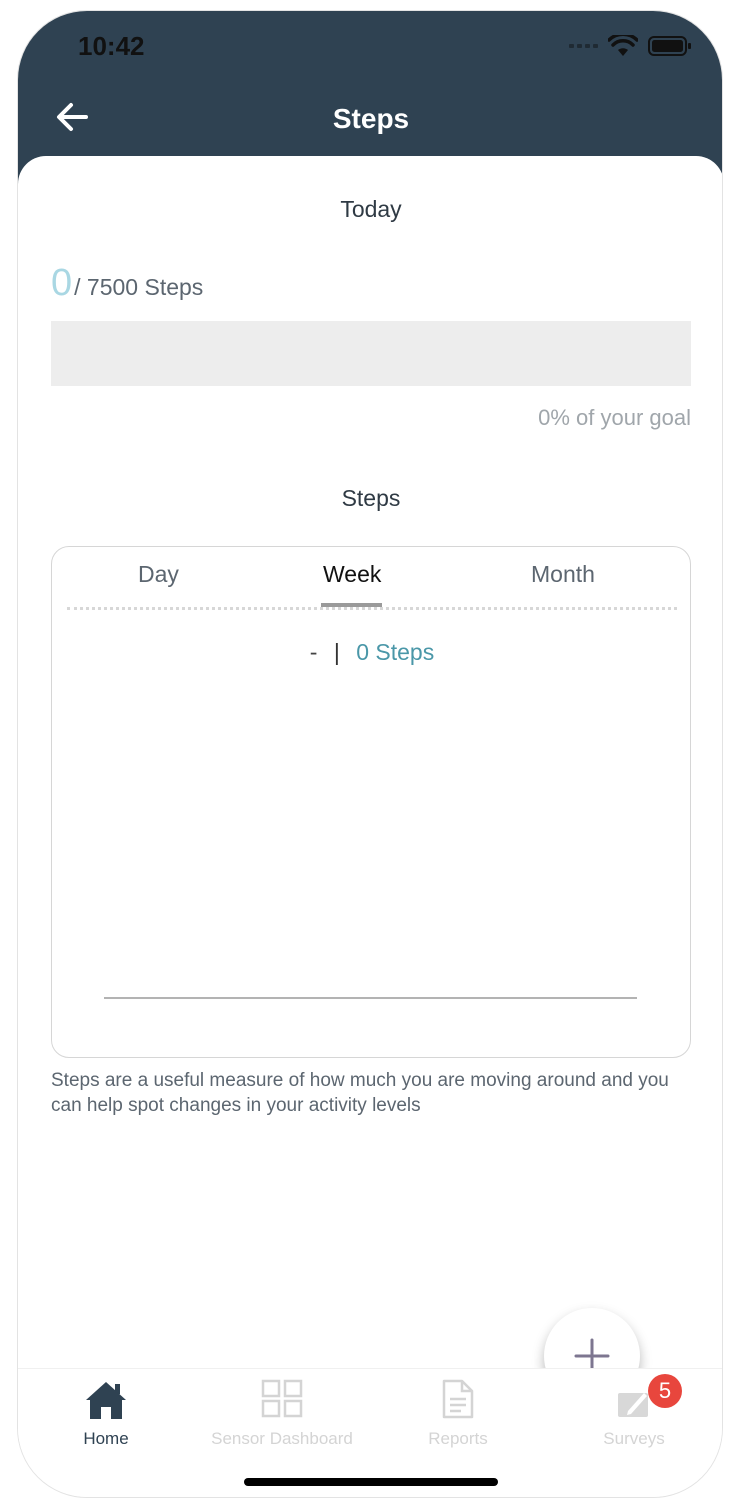 The image size is (735, 1507). Describe the element at coordinates (634, 1438) in the screenshot. I see `tab-surveys-label: Surveys` at that location.